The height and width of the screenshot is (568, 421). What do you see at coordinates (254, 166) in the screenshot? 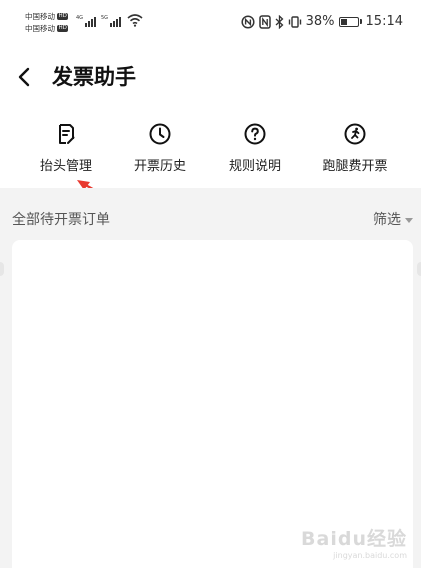
I see `rules-label: 规则说明` at bounding box center [254, 166].